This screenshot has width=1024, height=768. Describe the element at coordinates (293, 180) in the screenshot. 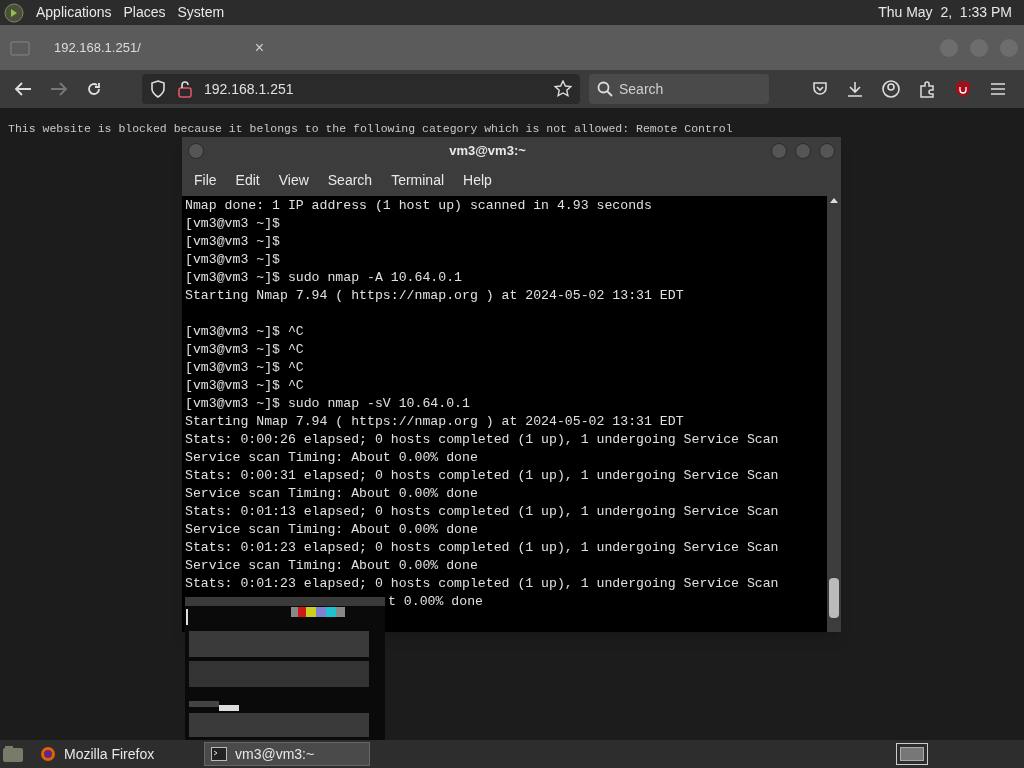

I see `menu-item: View` at that location.